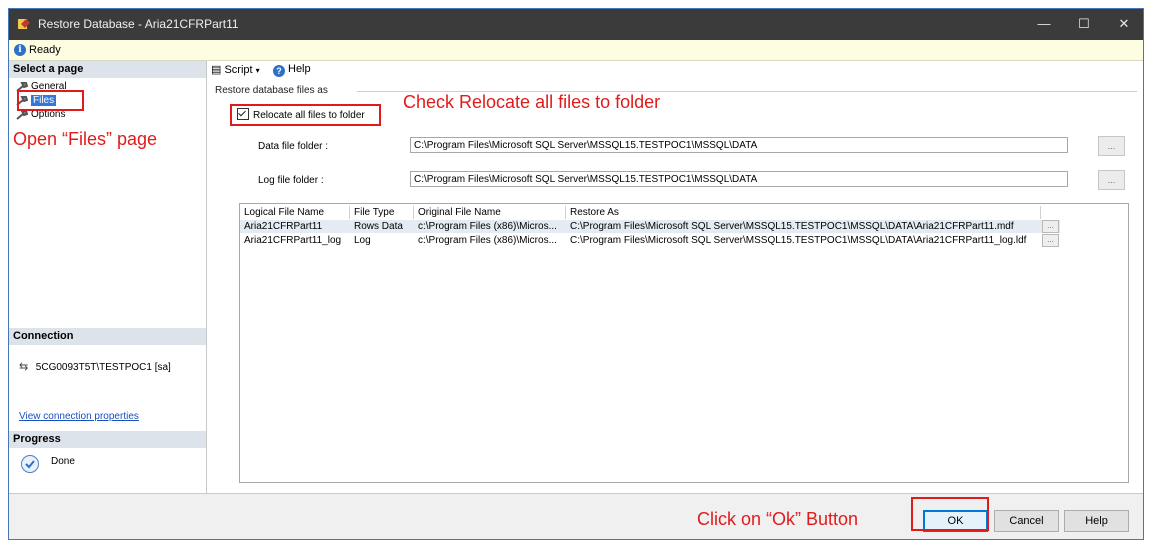 The height and width of the screenshot is (548, 1151). I want to click on help-icon: ?, so click(279, 71).